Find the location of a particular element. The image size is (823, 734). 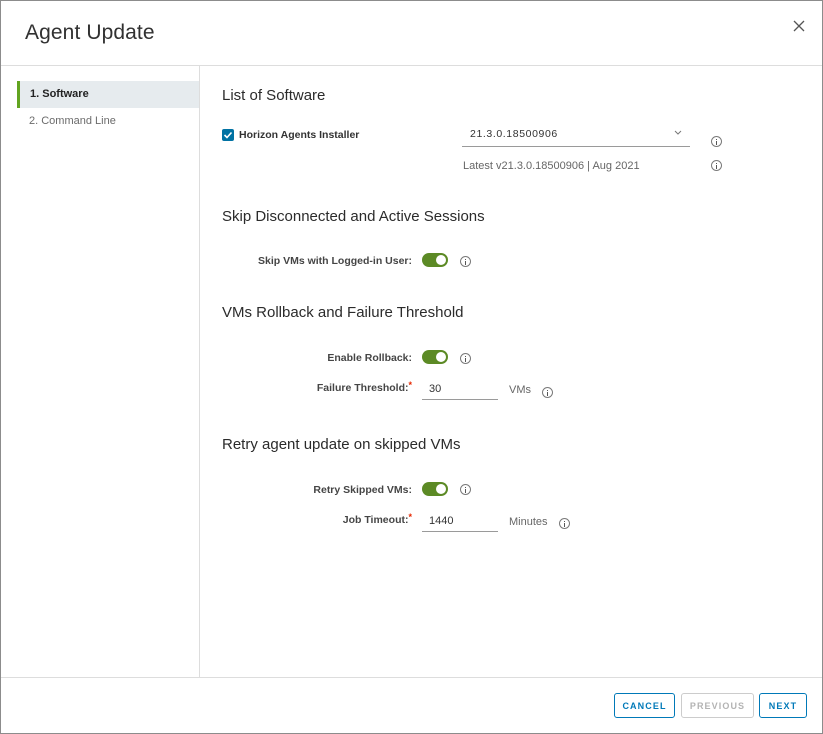

sidebar-divider is located at coordinates (199, 371).